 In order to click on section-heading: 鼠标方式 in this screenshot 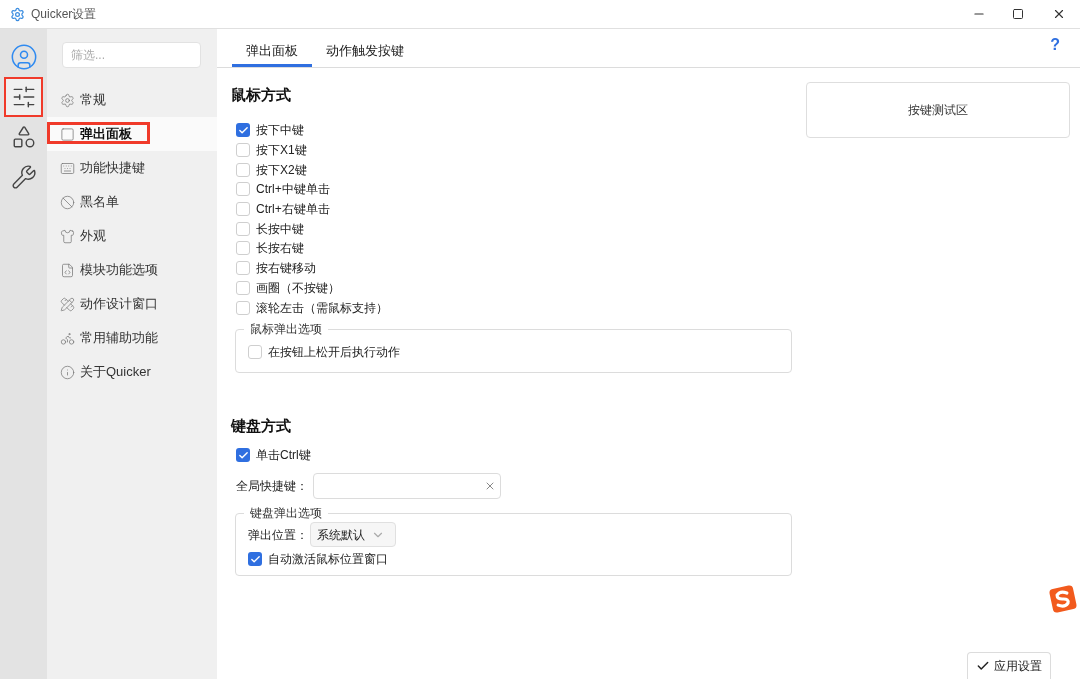, I will do `click(261, 95)`.